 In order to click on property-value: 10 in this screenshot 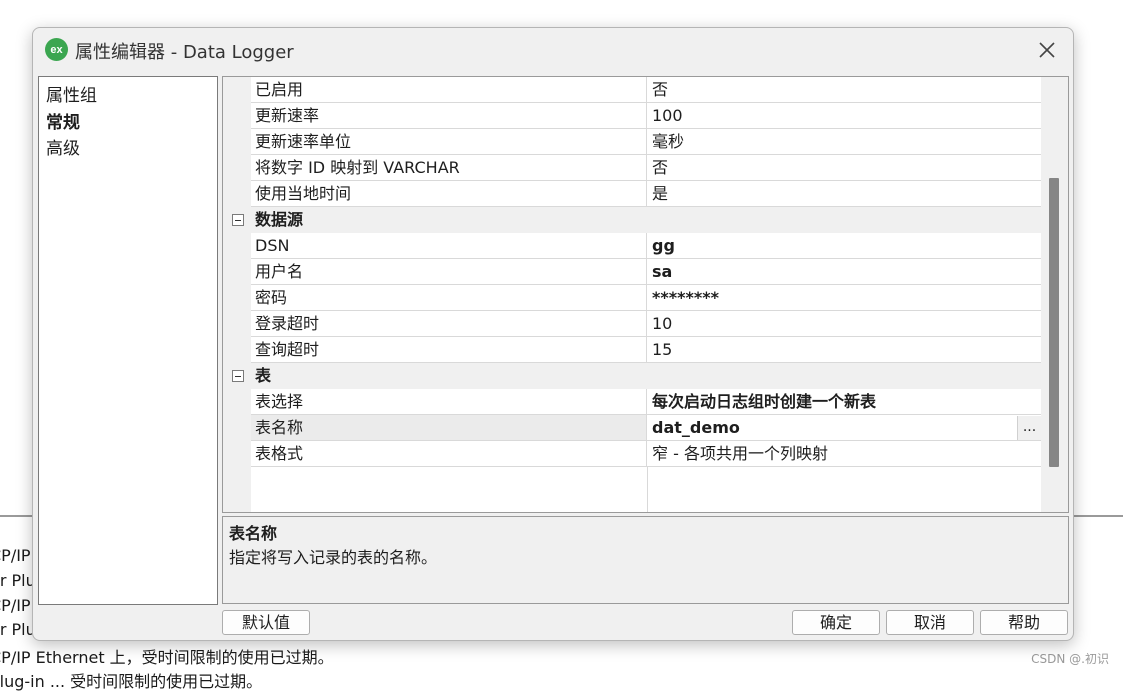, I will do `click(844, 324)`.